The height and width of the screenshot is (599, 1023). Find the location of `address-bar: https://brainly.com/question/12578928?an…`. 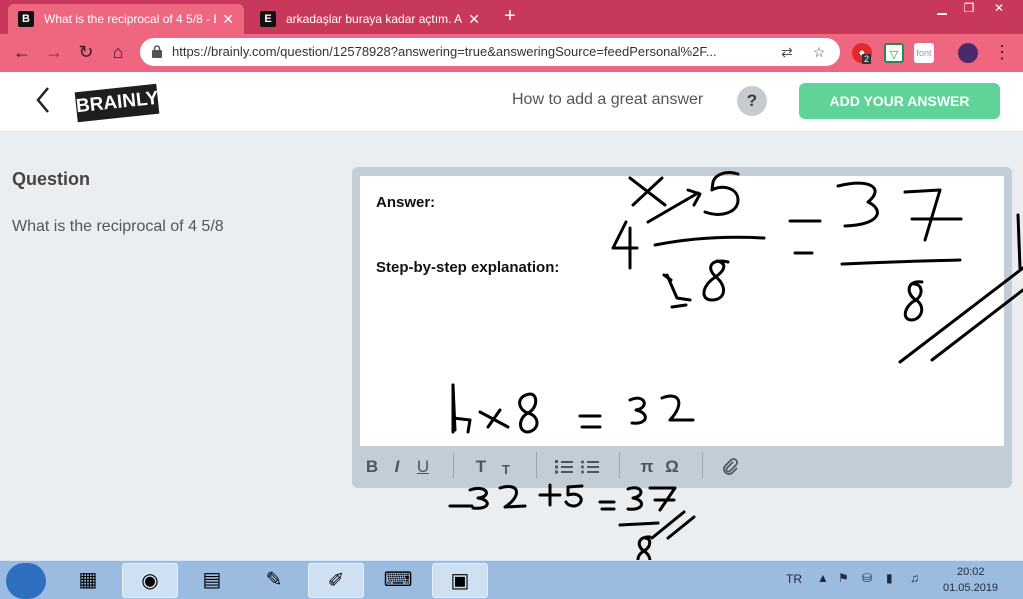

address-bar: https://brainly.com/question/12578928?an… is located at coordinates (490, 52).